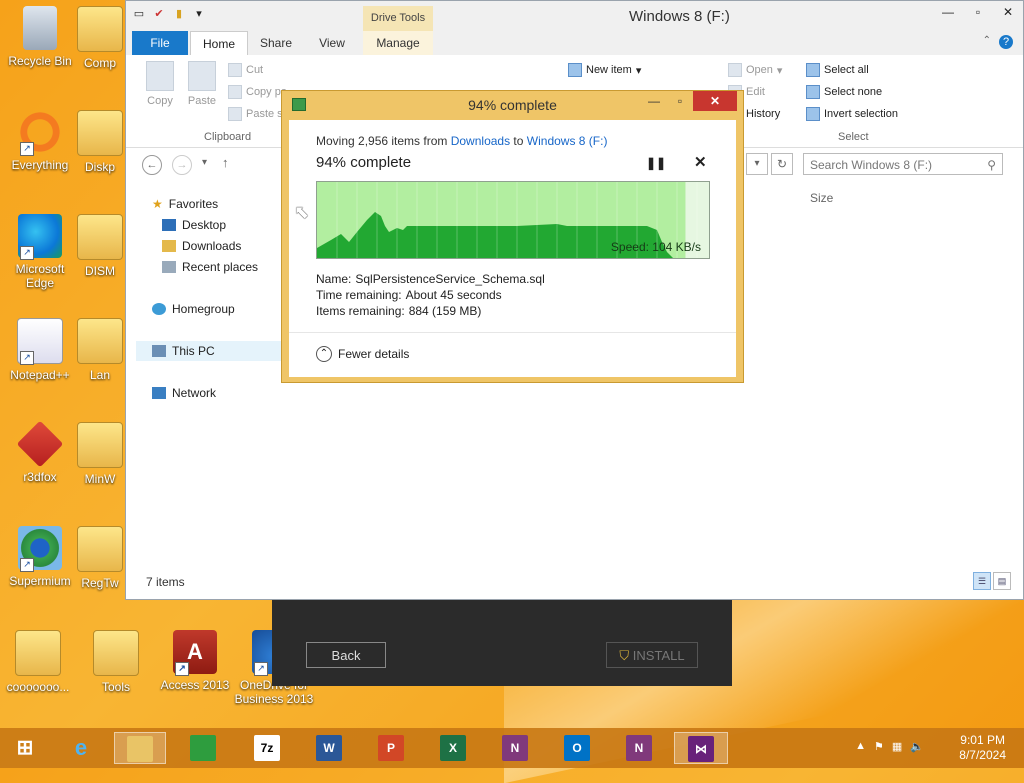 This screenshot has width=1024, height=783. I want to click on word-icon: W, so click(329, 748).